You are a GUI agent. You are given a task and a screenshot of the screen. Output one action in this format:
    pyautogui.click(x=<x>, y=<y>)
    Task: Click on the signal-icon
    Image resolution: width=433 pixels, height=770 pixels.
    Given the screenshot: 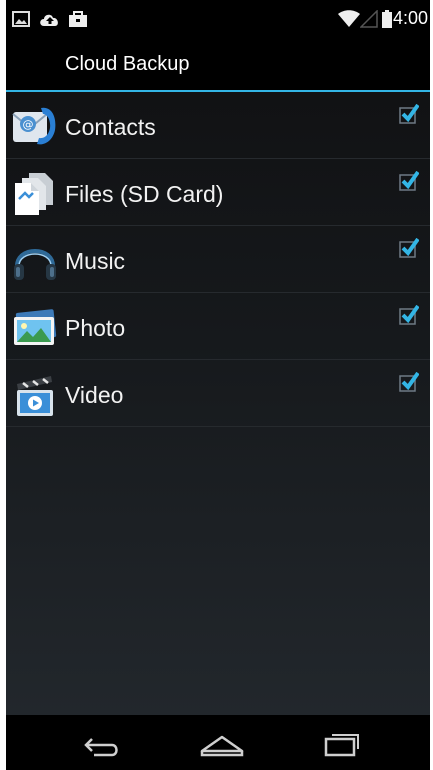 What is the action you would take?
    pyautogui.click(x=369, y=19)
    